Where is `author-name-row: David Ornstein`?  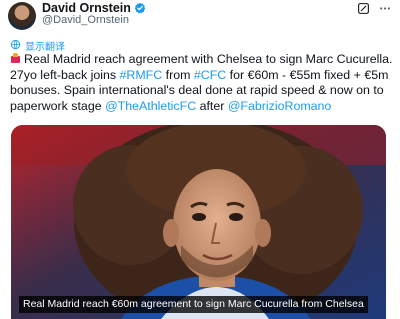 author-name-row: David Ornstein is located at coordinates (94, 8).